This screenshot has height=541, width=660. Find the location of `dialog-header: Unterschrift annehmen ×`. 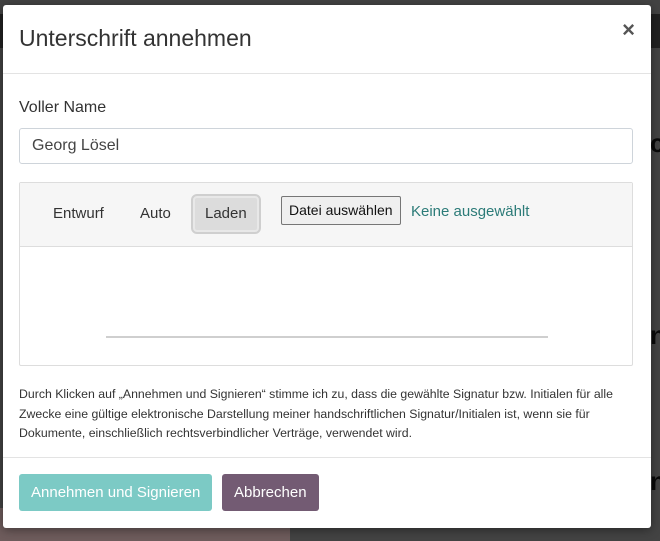

dialog-header: Unterschrift annehmen × is located at coordinates (327, 39).